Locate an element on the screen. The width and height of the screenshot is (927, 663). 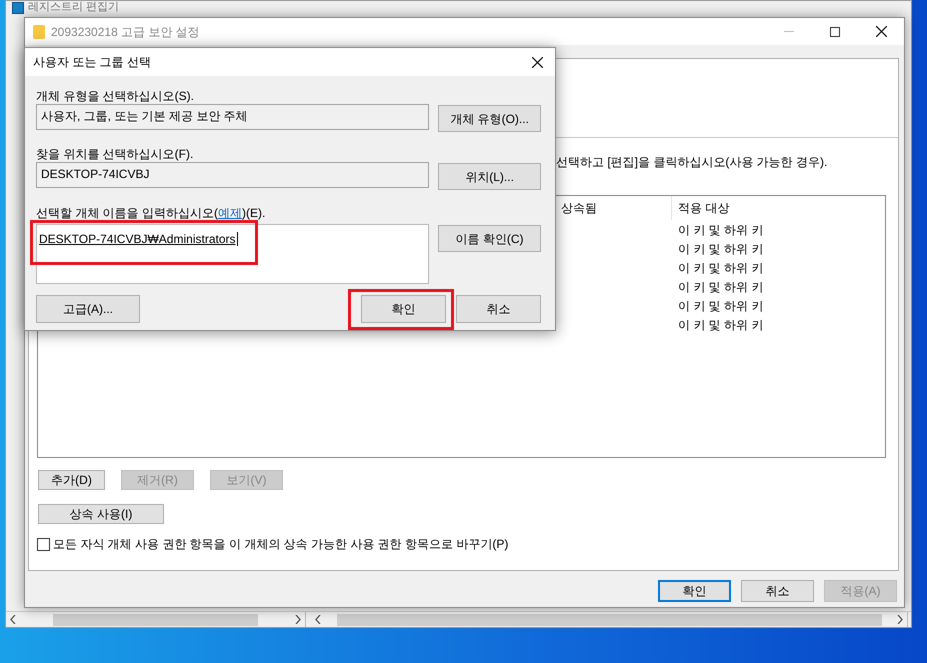
folder-icon is located at coordinates (39, 31).